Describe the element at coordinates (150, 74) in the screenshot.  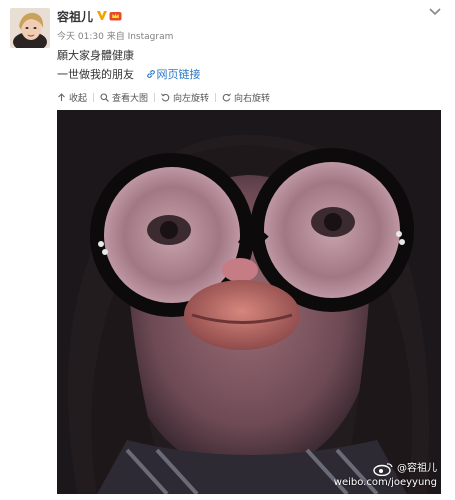
I see `link-icon` at that location.